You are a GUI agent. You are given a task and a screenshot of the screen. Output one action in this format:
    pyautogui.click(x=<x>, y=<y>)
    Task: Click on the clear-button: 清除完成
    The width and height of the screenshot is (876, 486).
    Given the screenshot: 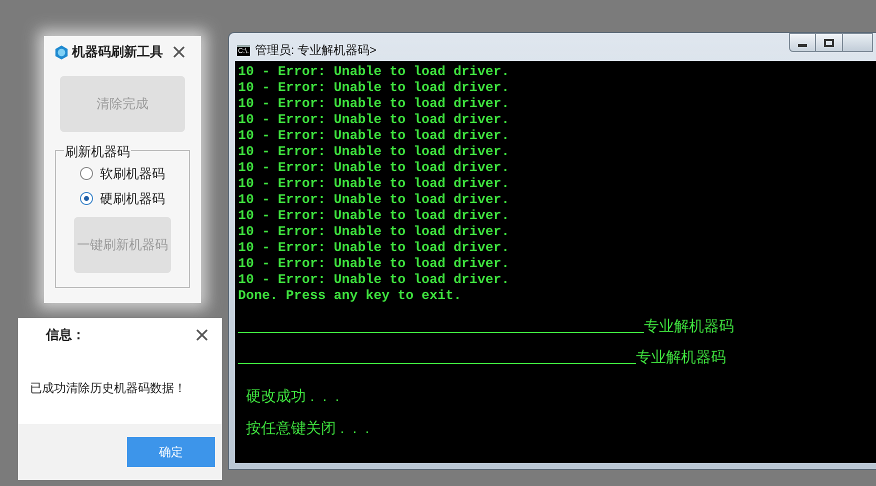 What is the action you would take?
    pyautogui.click(x=122, y=104)
    